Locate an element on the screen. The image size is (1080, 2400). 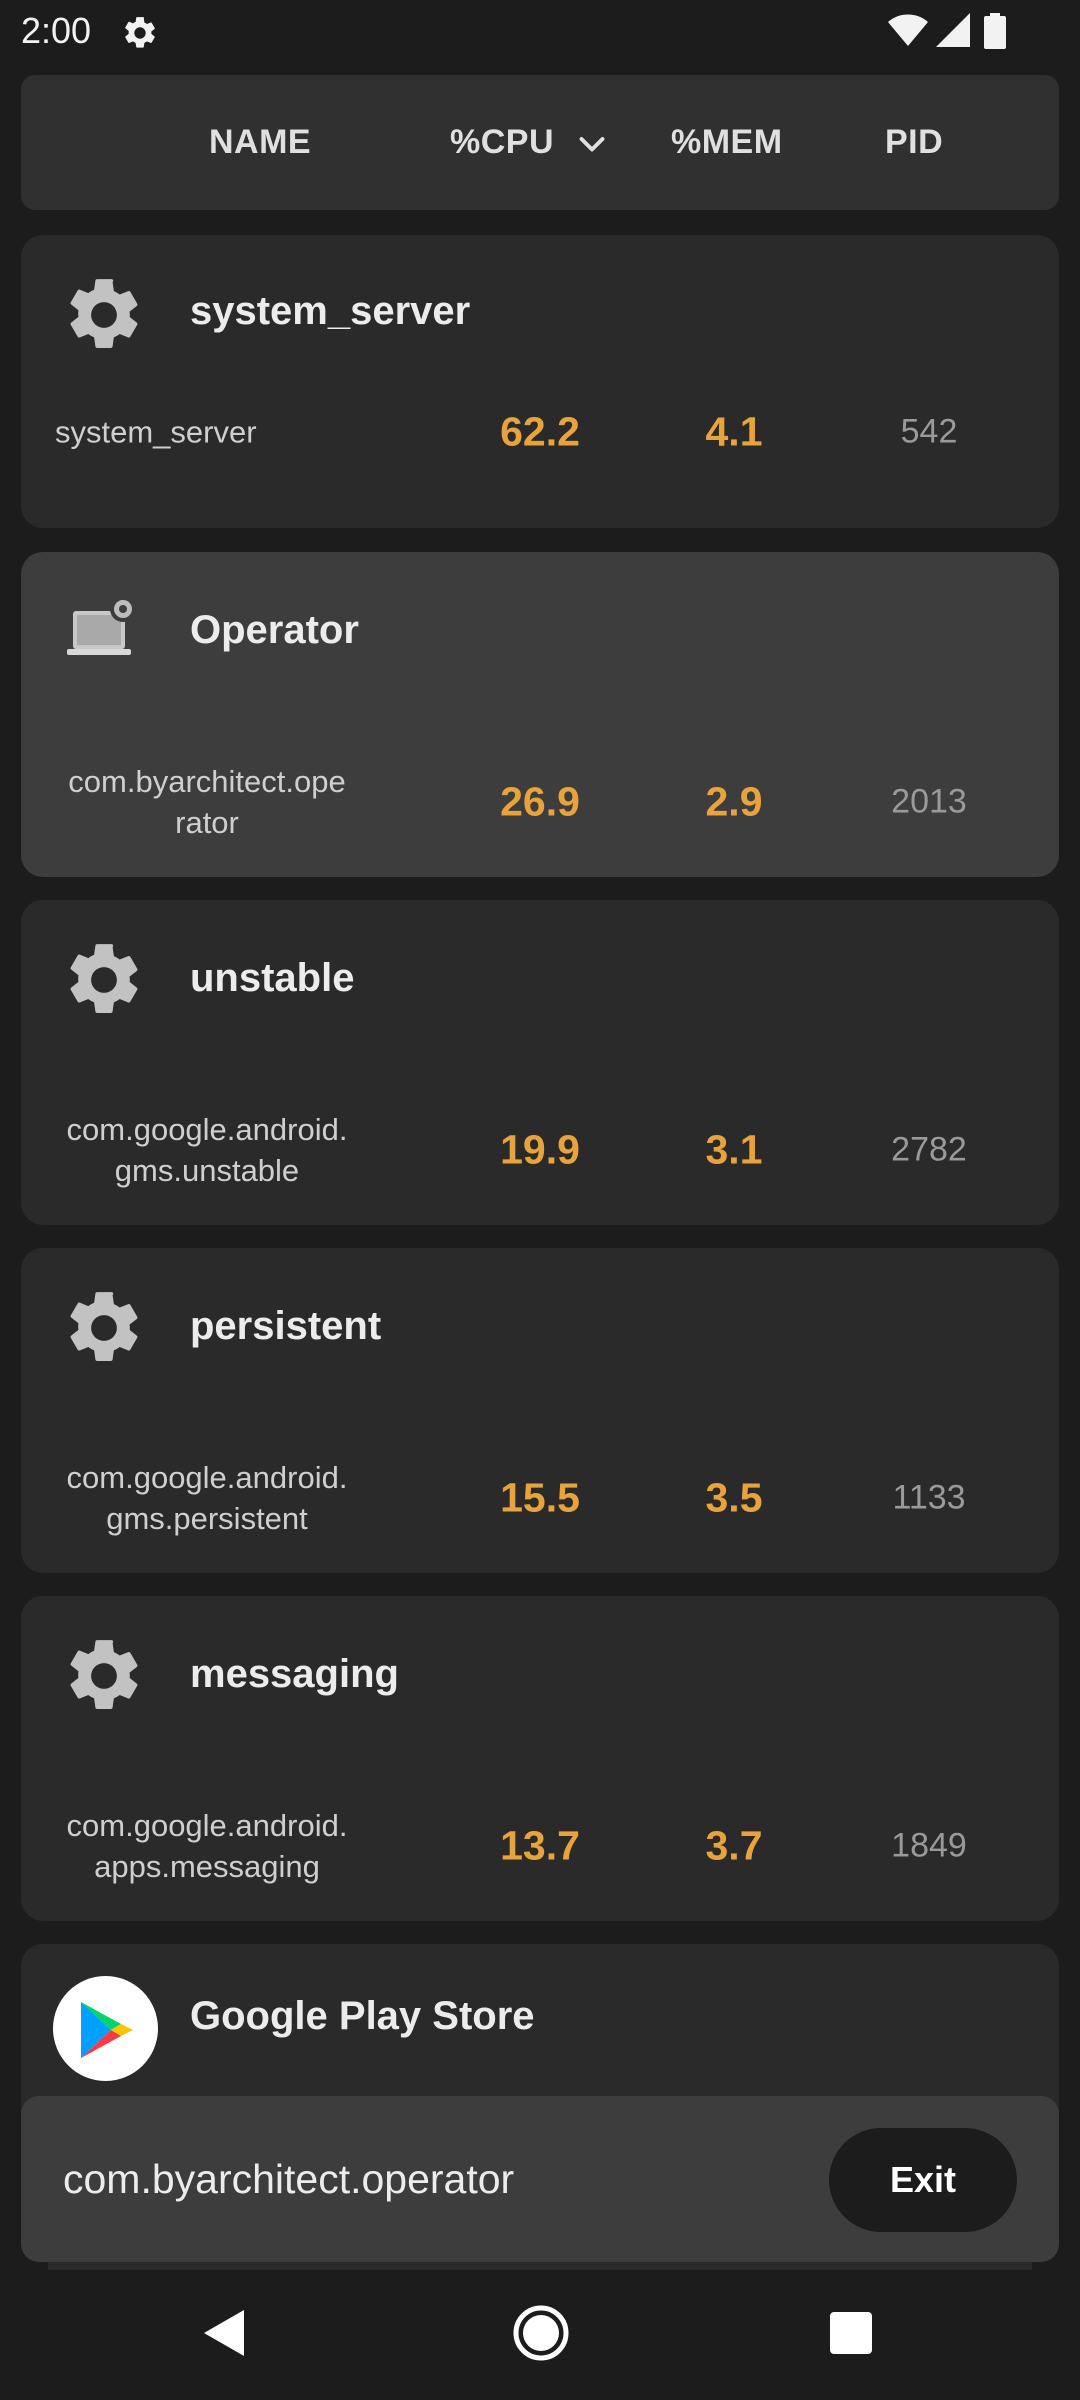
laptop-settings-icon is located at coordinates (101, 625).